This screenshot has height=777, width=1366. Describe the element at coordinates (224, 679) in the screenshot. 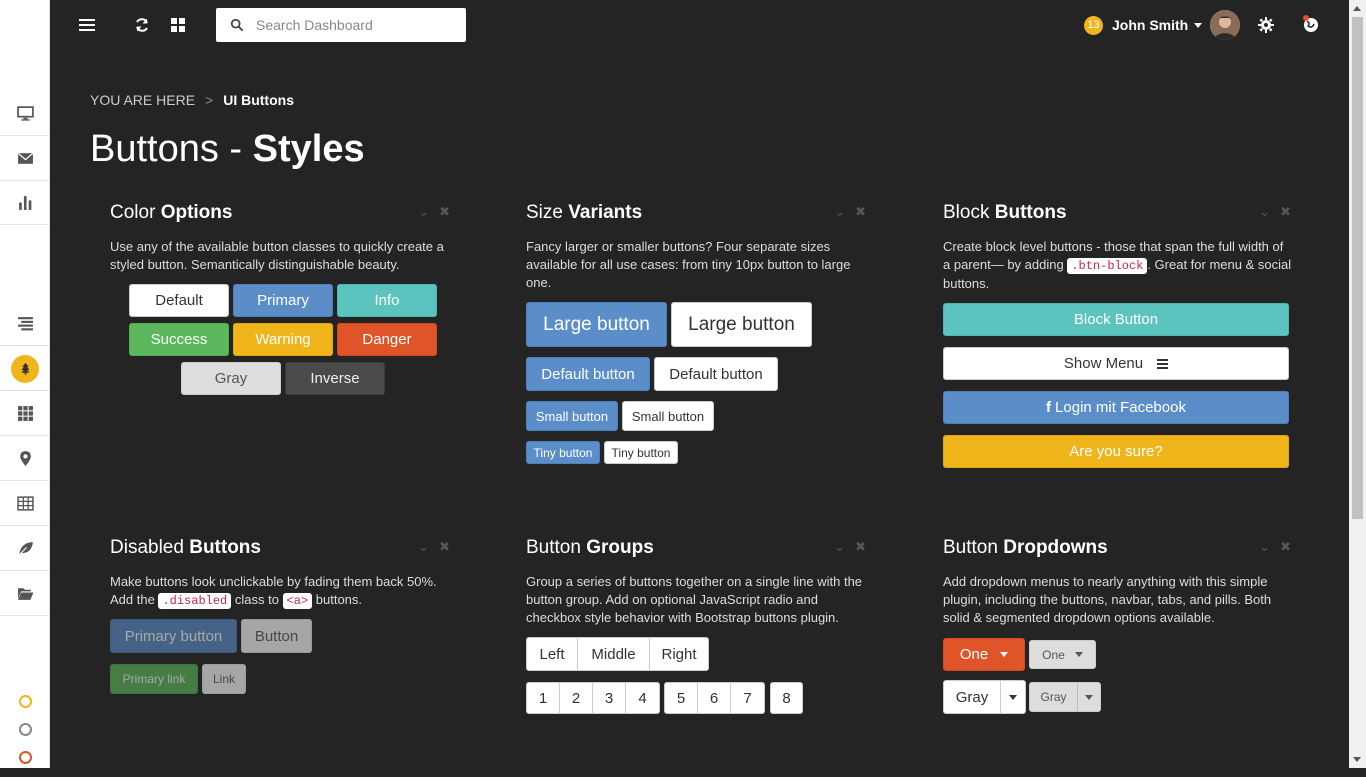

I see `disabled-link: Link` at that location.